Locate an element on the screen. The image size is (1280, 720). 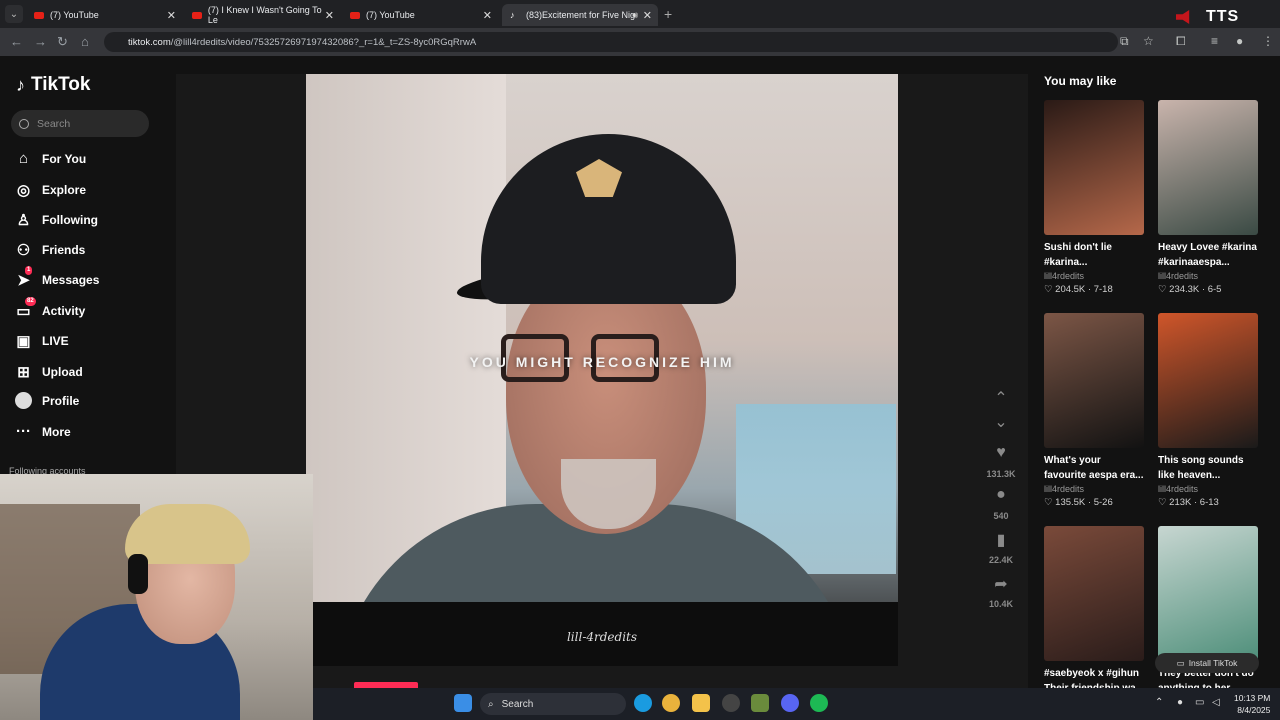
share-button: ➦ 10.4K is located at coordinates (1001, 593).